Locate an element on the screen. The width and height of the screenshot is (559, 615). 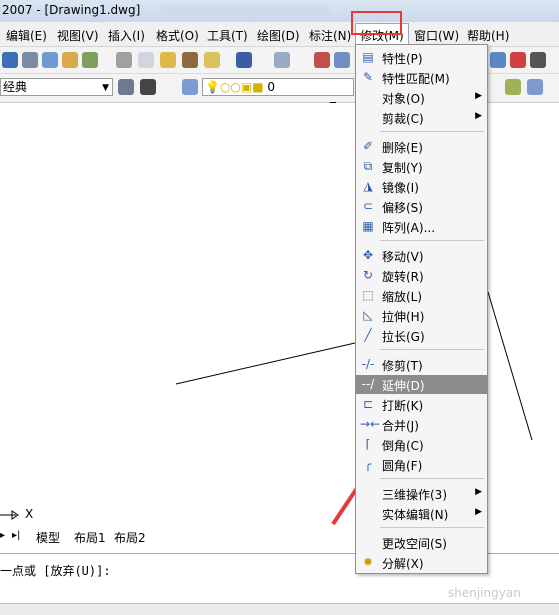
tab-layout2: 布局2 is located at coordinates (130, 537).